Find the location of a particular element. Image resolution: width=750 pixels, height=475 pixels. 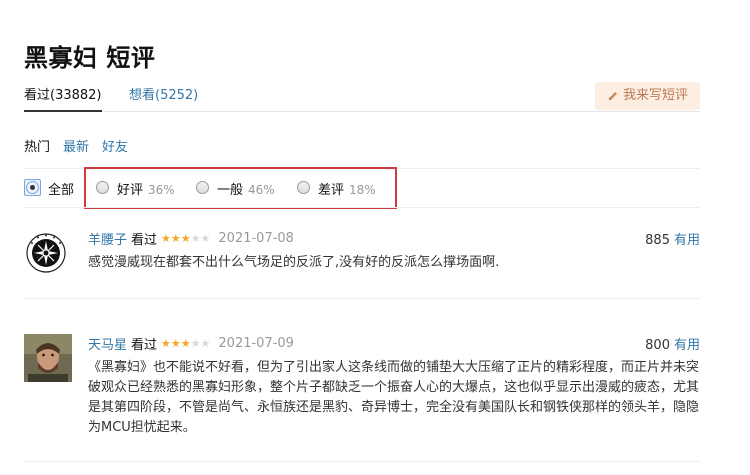

comment-user: 天马星 is located at coordinates (107, 343).